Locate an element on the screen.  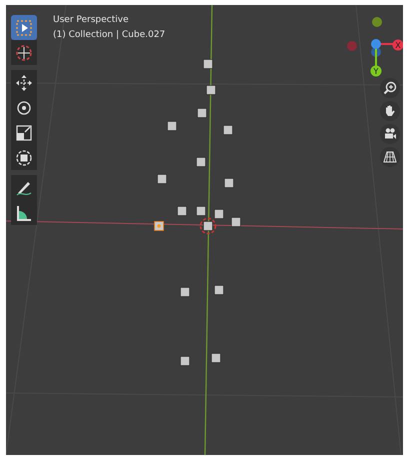
view-name: User Perspective is located at coordinates (91, 20).